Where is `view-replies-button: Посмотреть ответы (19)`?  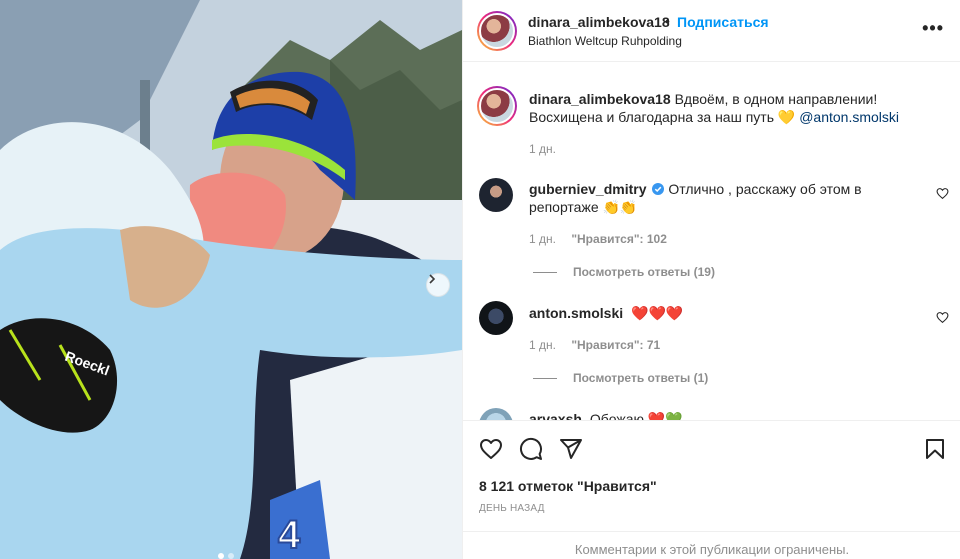
view-replies-button: Посмотреть ответы (19) is located at coordinates (624, 272).